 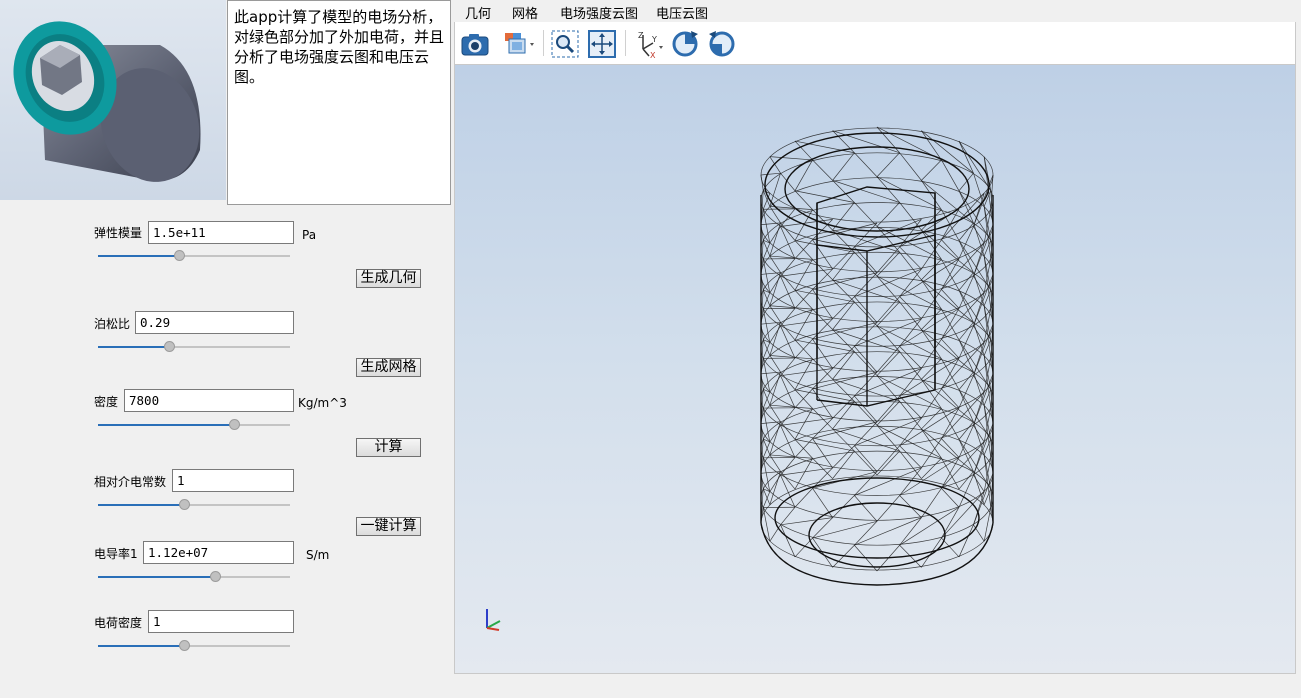 I want to click on charge-density-label: 电荷密度, so click(x=118, y=623).